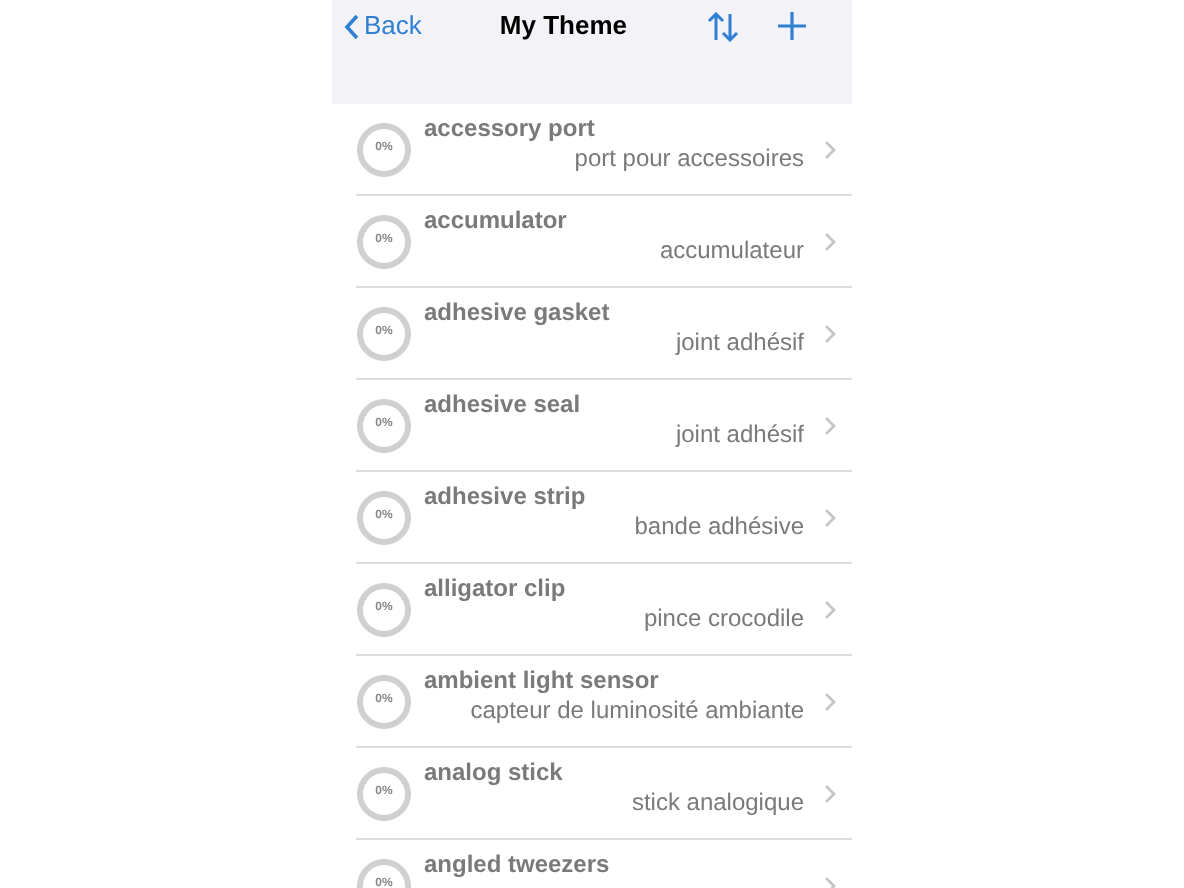 This screenshot has width=1184, height=888. I want to click on chevron-left-icon, so click(352, 26).